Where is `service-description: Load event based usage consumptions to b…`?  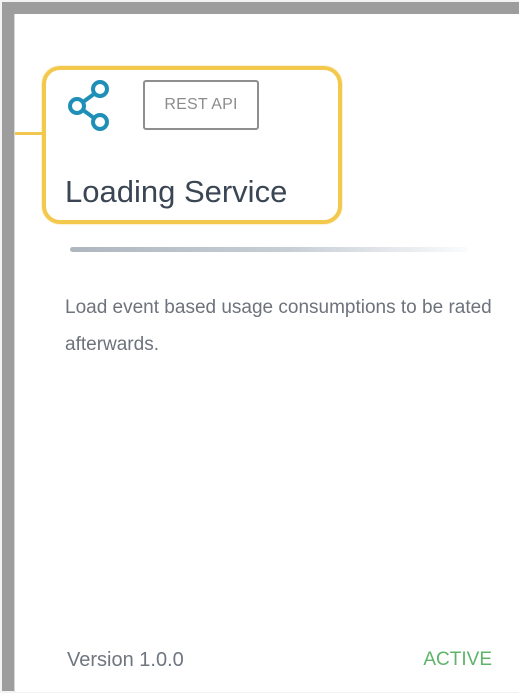
service-description: Load event based usage consumptions to b… is located at coordinates (278, 326).